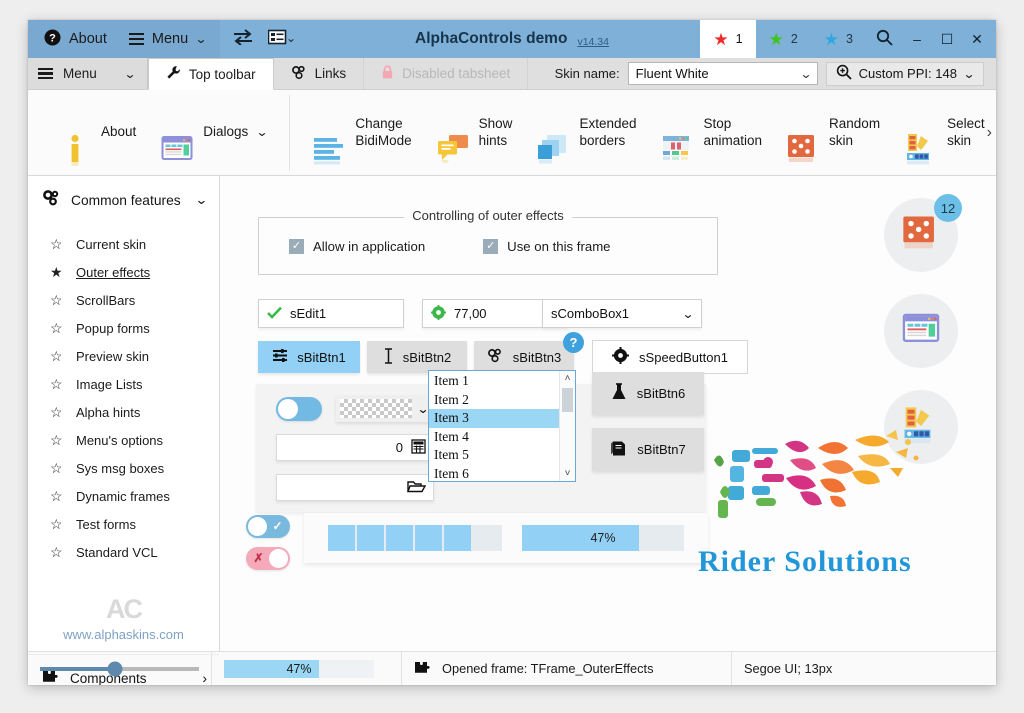 The width and height of the screenshot is (1024, 713). Describe the element at coordinates (268, 558) in the screenshot. I see `cross-toggle-switch: ✗` at that location.